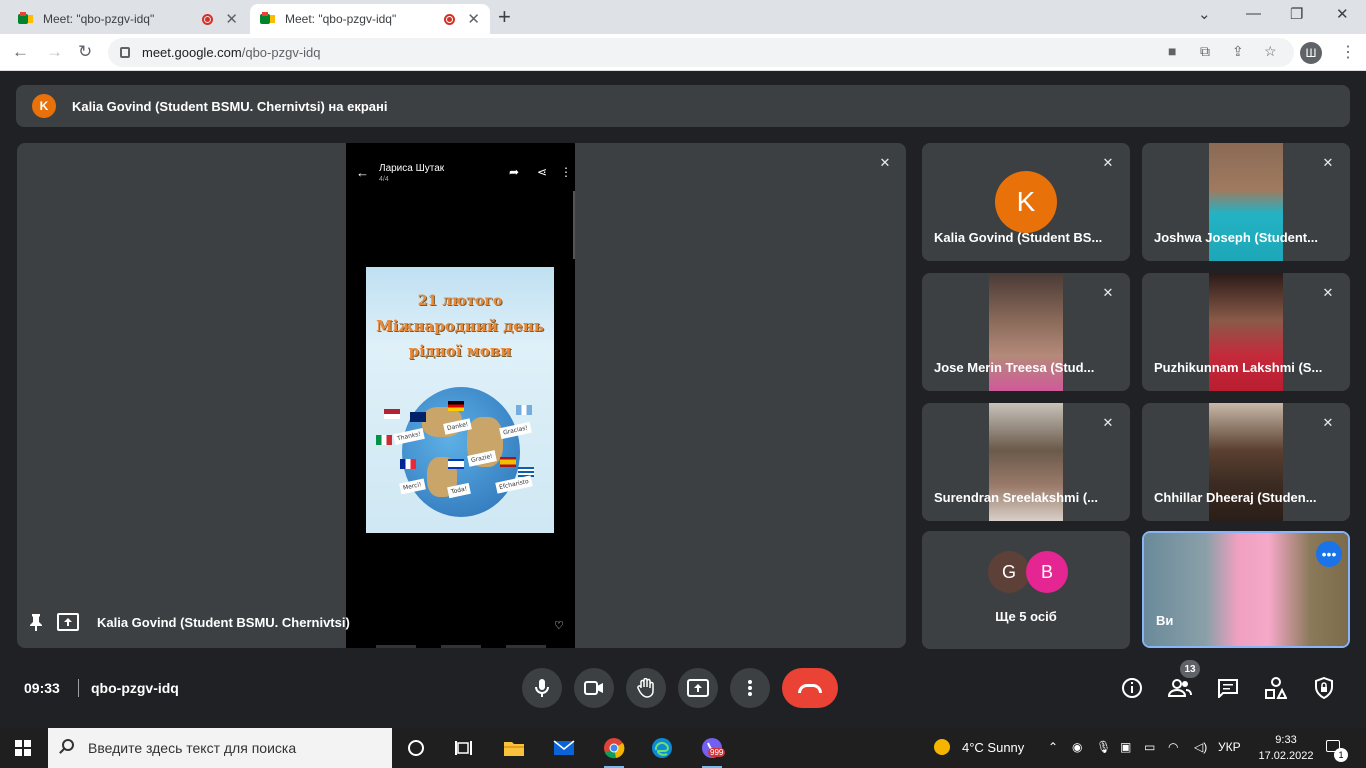 This screenshot has height=768, width=1366. I want to click on chat-icon, so click(1228, 688).